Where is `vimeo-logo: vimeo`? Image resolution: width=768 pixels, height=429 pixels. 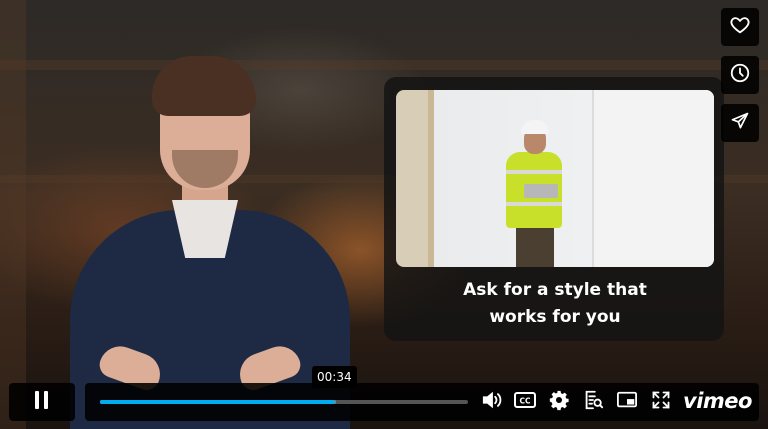
vimeo-logo: vimeo is located at coordinates (717, 401).